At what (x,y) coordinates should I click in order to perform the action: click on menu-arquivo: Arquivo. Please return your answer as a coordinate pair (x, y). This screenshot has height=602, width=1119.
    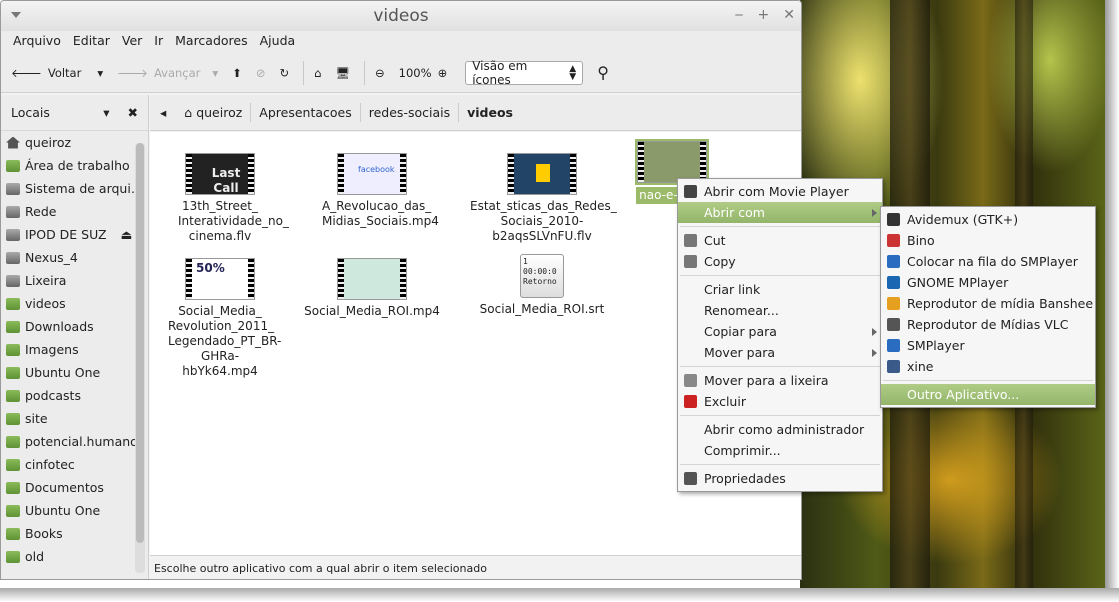
    Looking at the image, I should click on (37, 42).